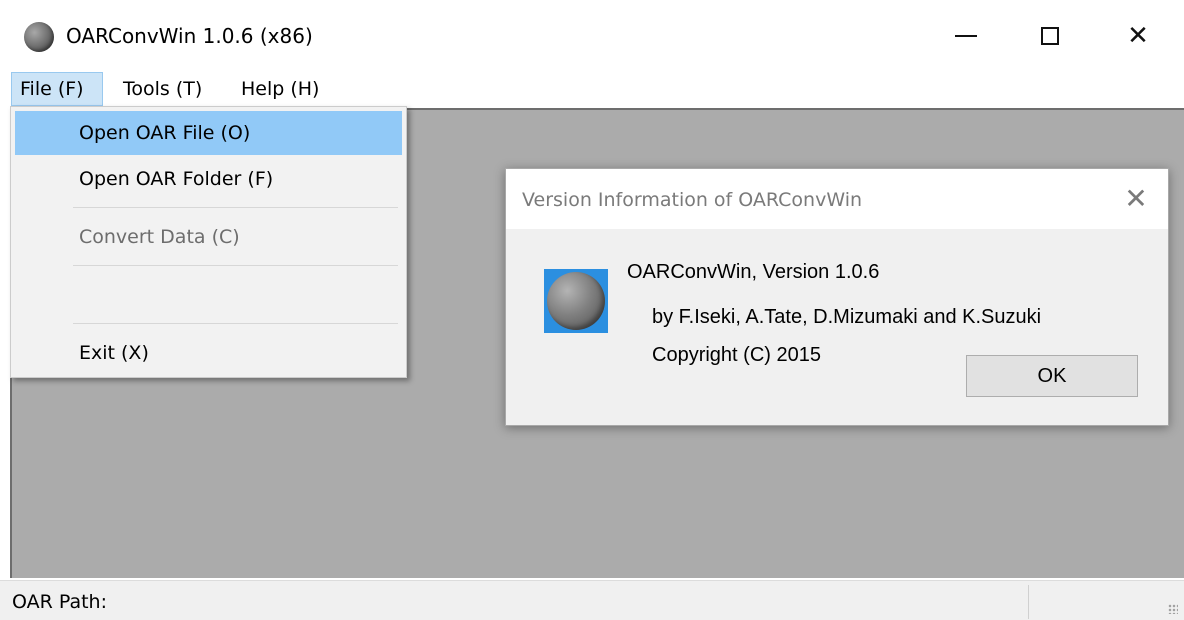 The image size is (1184, 620). What do you see at coordinates (208, 179) in the screenshot?
I see `menu-item-open-oar-folder: Open OAR Folder (F)` at bounding box center [208, 179].